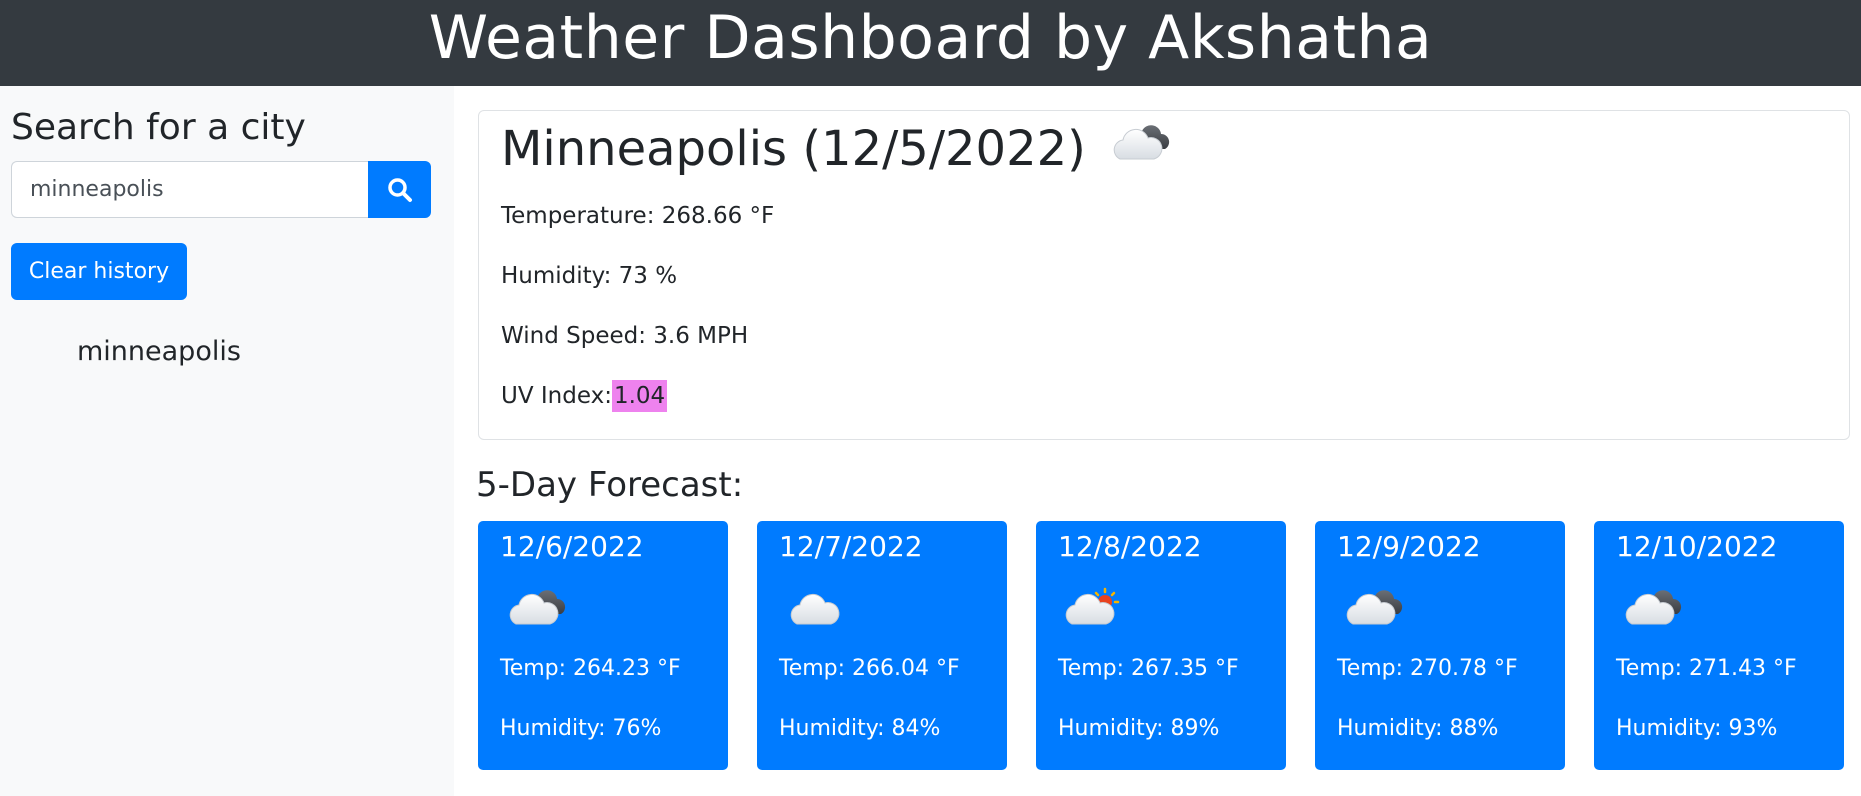  Describe the element at coordinates (882, 645) in the screenshot. I see `forecast-card: 12/7/2022 Temp: 266.04 °F Humidity: 84%` at that location.